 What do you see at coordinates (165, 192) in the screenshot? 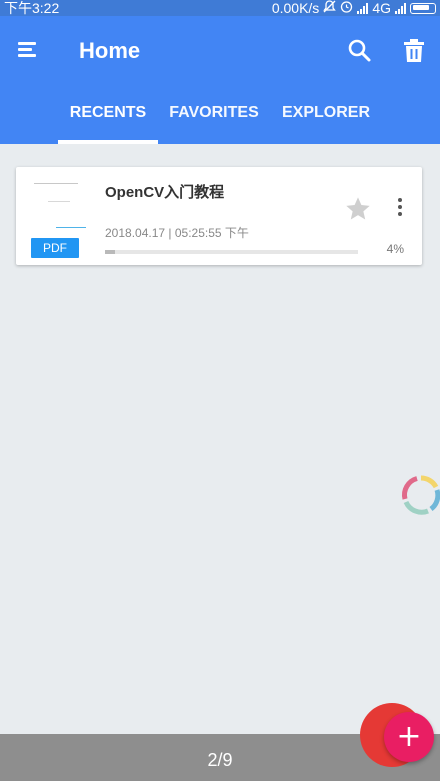
I see `file-name: OpenCV入门教程` at bounding box center [165, 192].